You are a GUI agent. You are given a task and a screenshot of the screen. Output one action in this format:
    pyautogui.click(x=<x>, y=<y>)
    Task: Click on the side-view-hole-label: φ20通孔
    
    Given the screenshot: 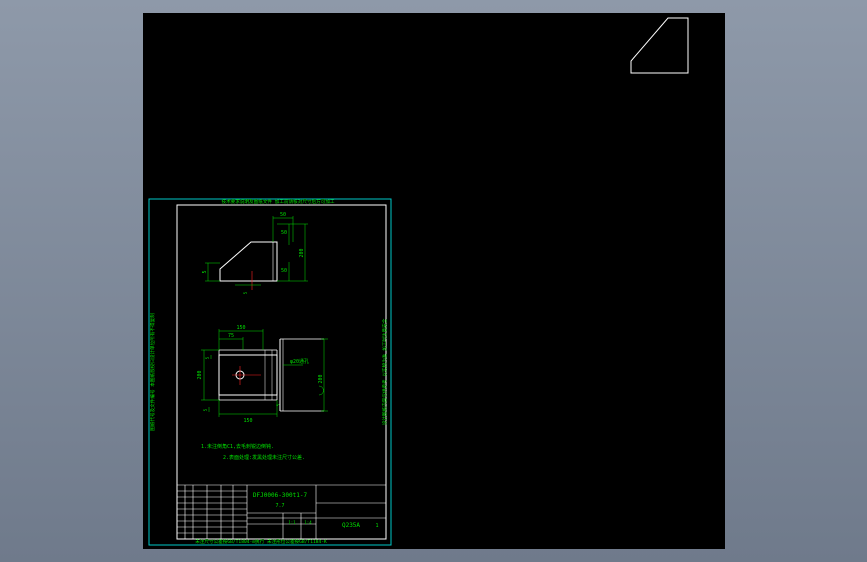 What is the action you would take?
    pyautogui.click(x=299, y=361)
    